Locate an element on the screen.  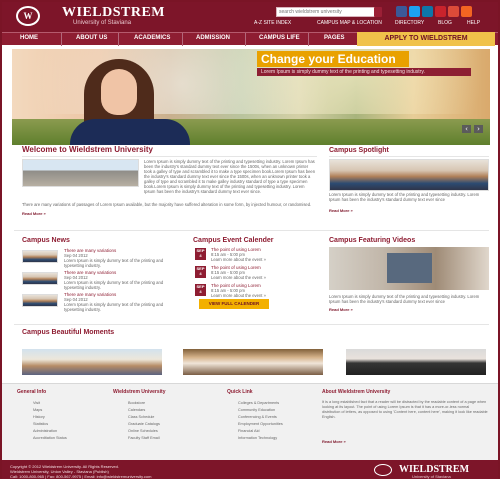
footer-link: Information Technology is located at coordinates (257, 438).